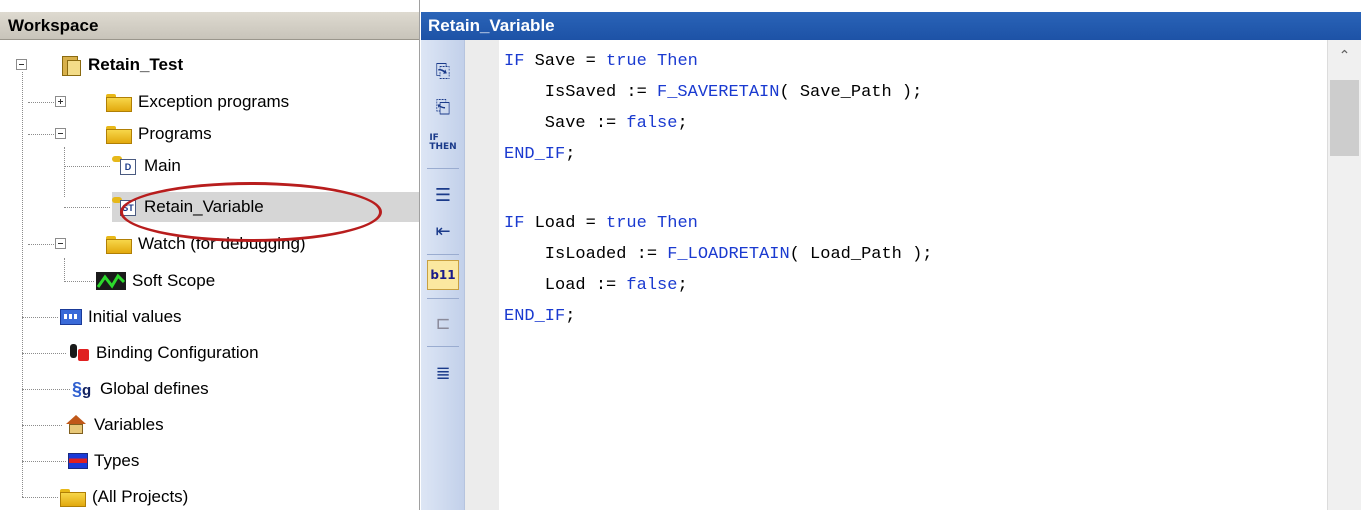 The height and width of the screenshot is (510, 1361). Describe the element at coordinates (140, 496) in the screenshot. I see `tree-item-label: (All Projects)` at that location.